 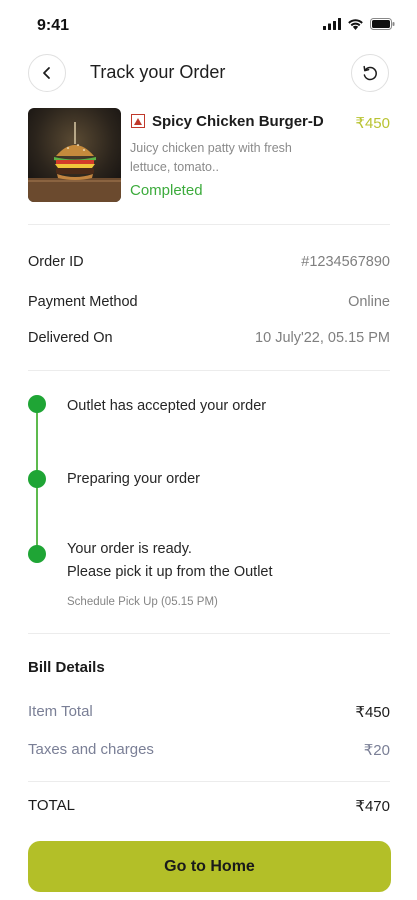 What do you see at coordinates (209, 752) in the screenshot?
I see `taxes-row: Taxes and charges ₹20` at bounding box center [209, 752].